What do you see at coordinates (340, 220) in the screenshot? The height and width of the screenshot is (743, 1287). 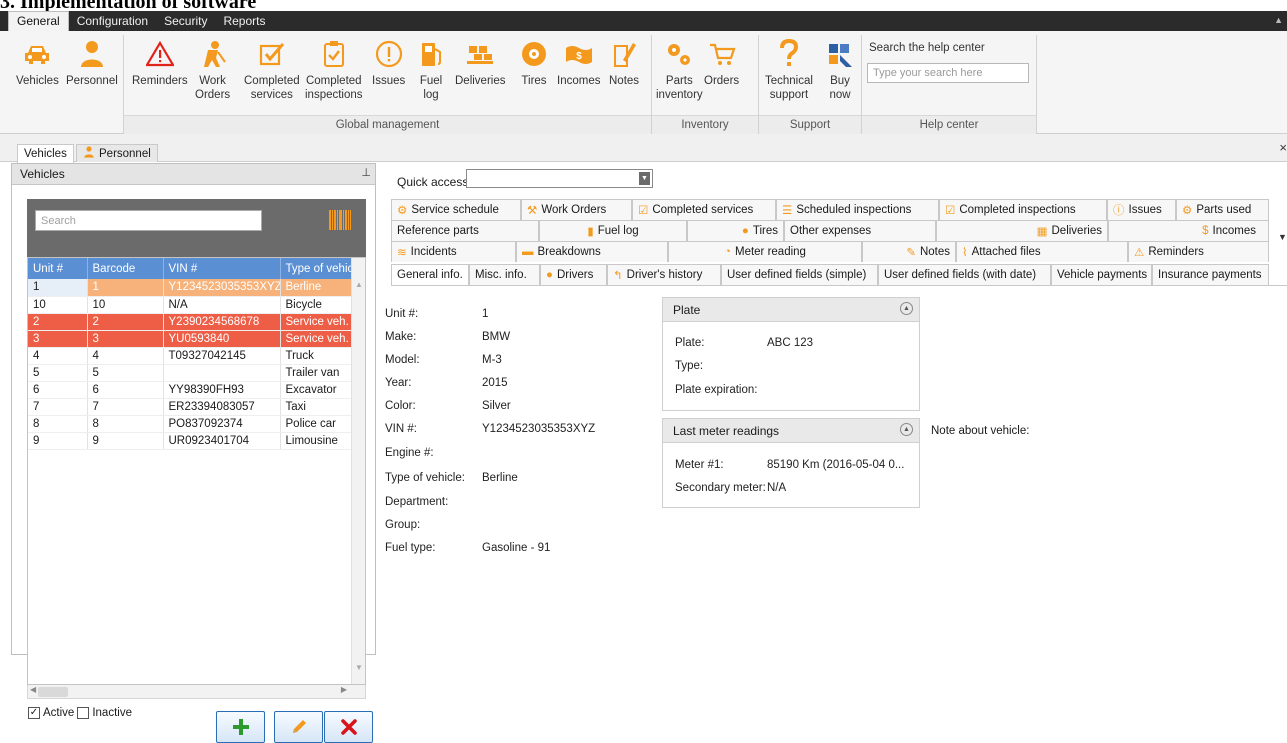 I see `barcode-icon` at bounding box center [340, 220].